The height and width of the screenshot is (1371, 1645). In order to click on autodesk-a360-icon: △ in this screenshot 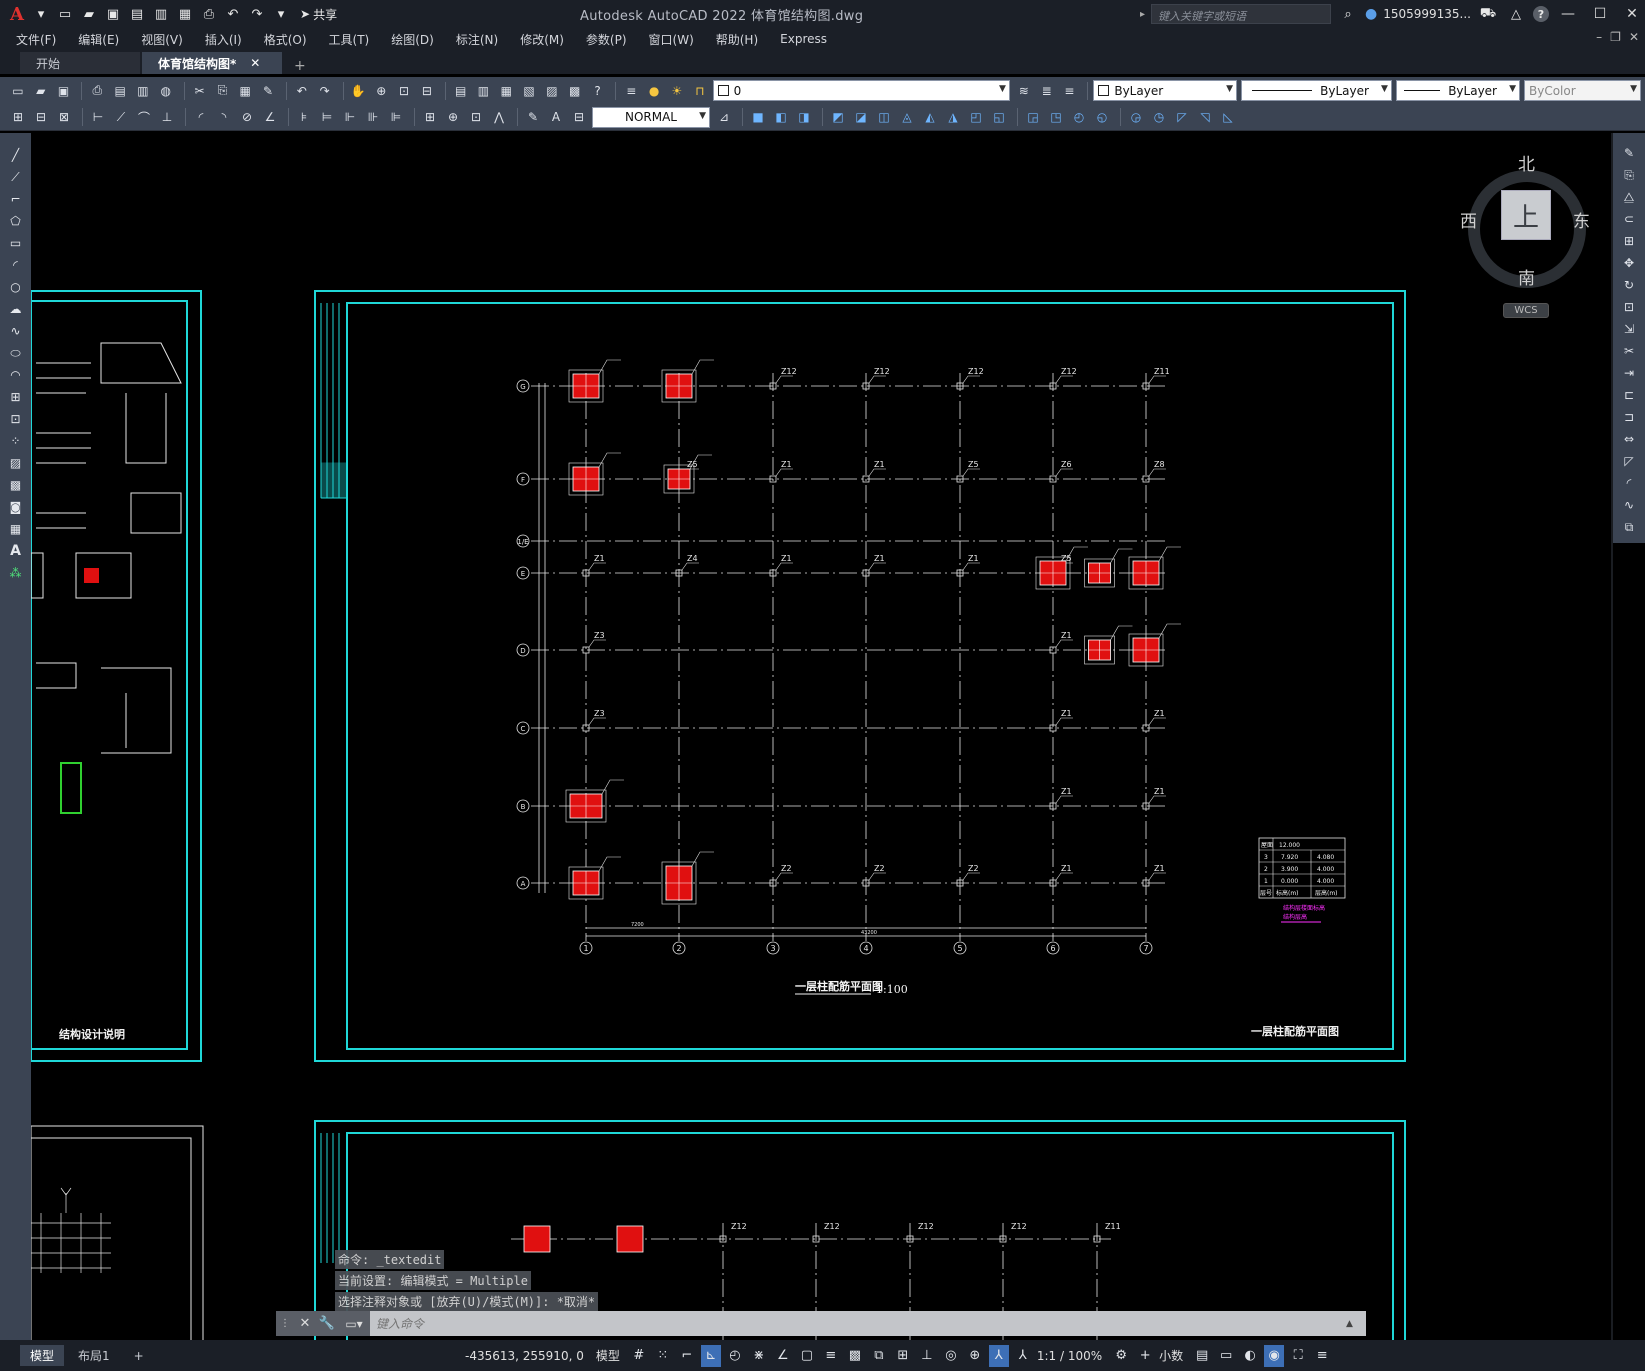, I will do `click(1516, 14)`.